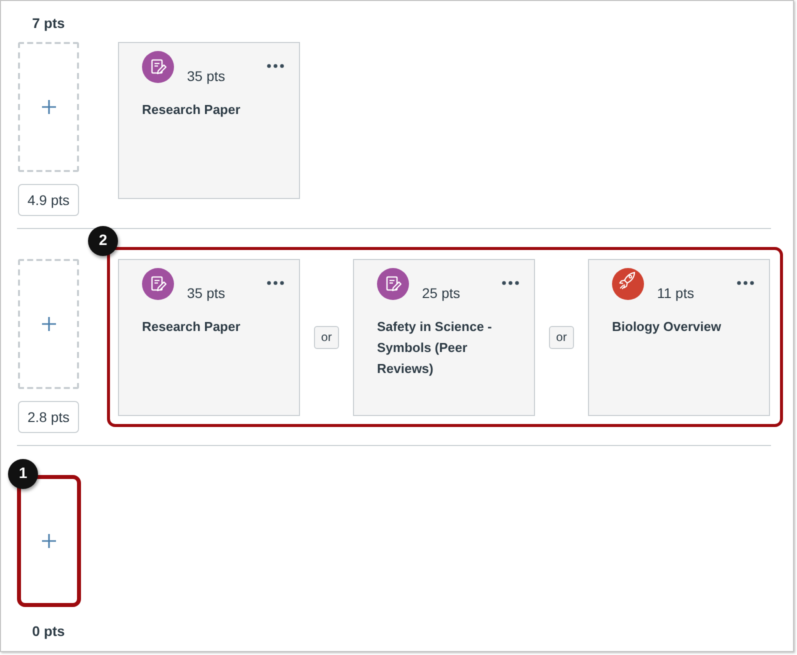 This screenshot has height=655, width=797. What do you see at coordinates (435, 348) in the screenshot?
I see `item-title: Safety in Science - Symbols (Peer Reviews)` at bounding box center [435, 348].